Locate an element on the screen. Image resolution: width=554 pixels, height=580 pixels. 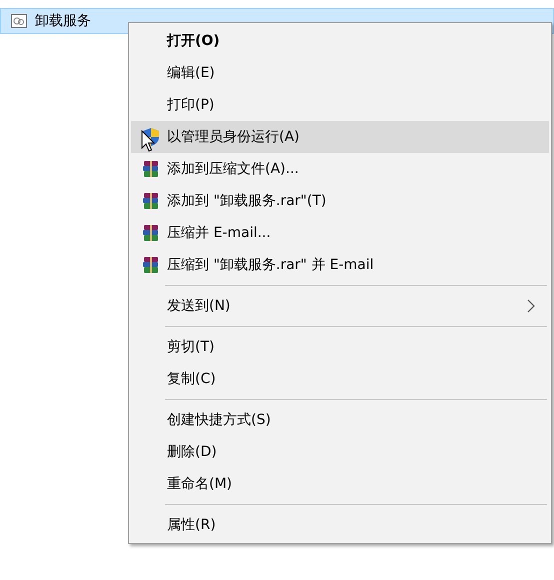
cursor-icon is located at coordinates (149, 142).